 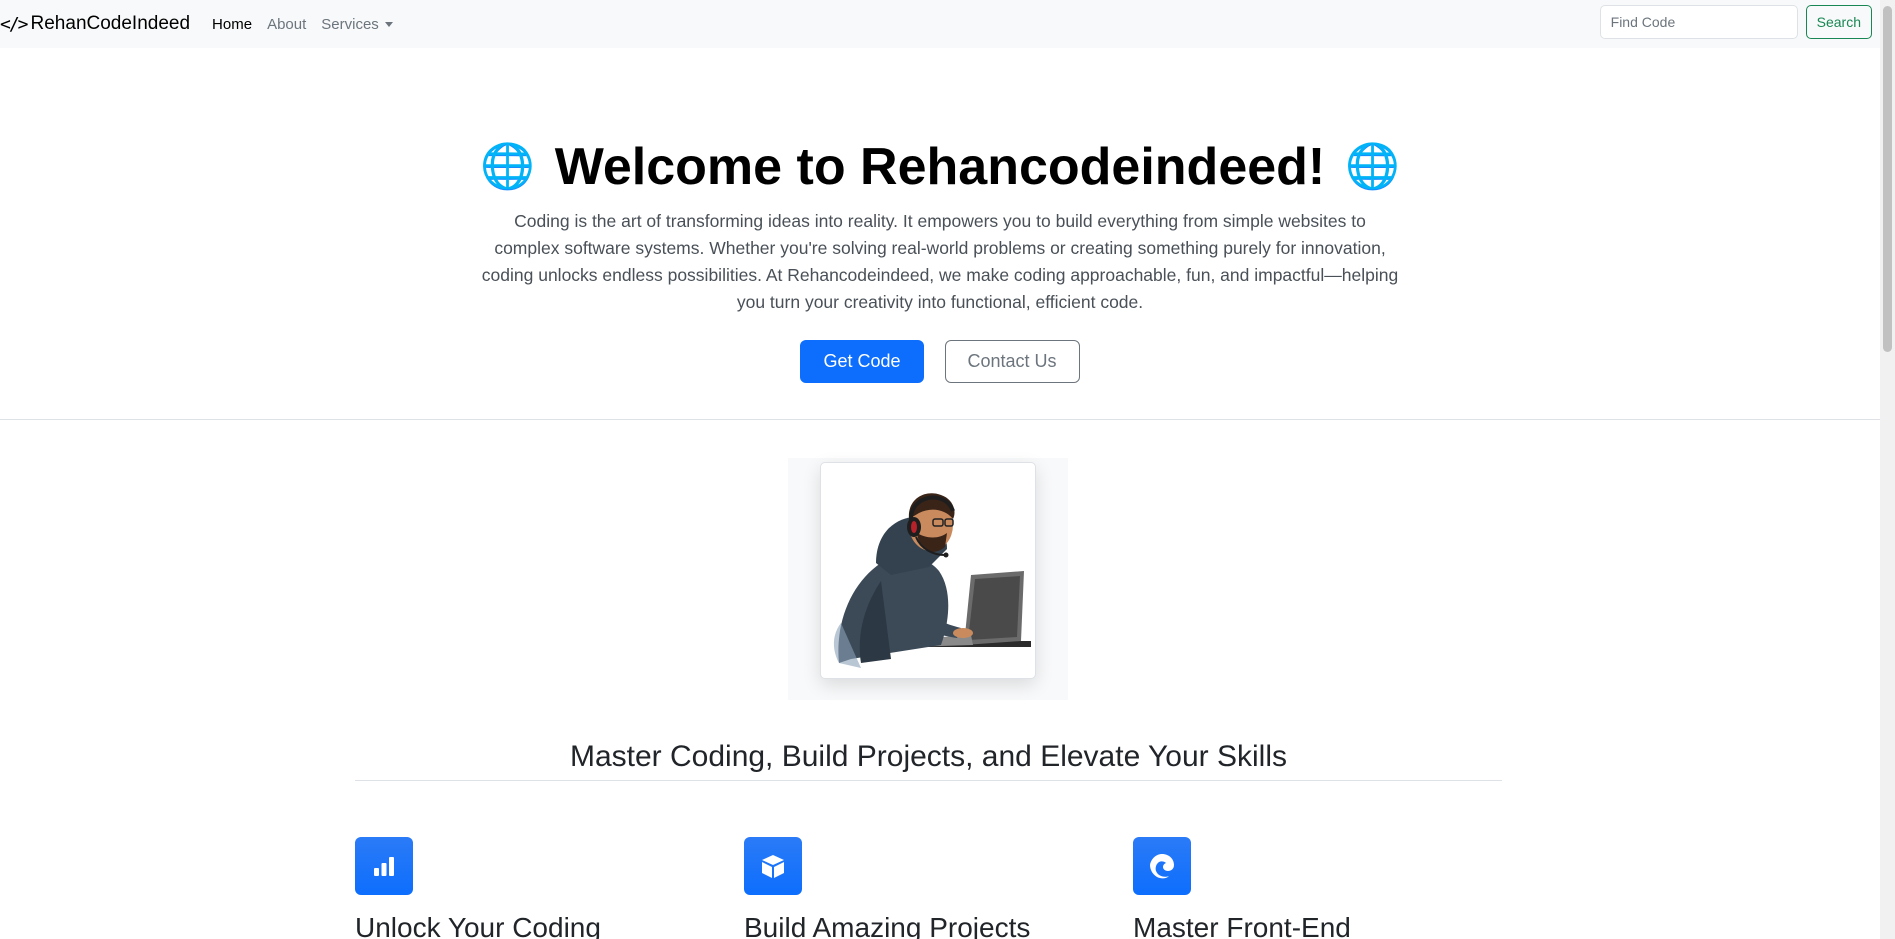 I want to click on feature-card: Master Front-End, so click(x=1242, y=888).